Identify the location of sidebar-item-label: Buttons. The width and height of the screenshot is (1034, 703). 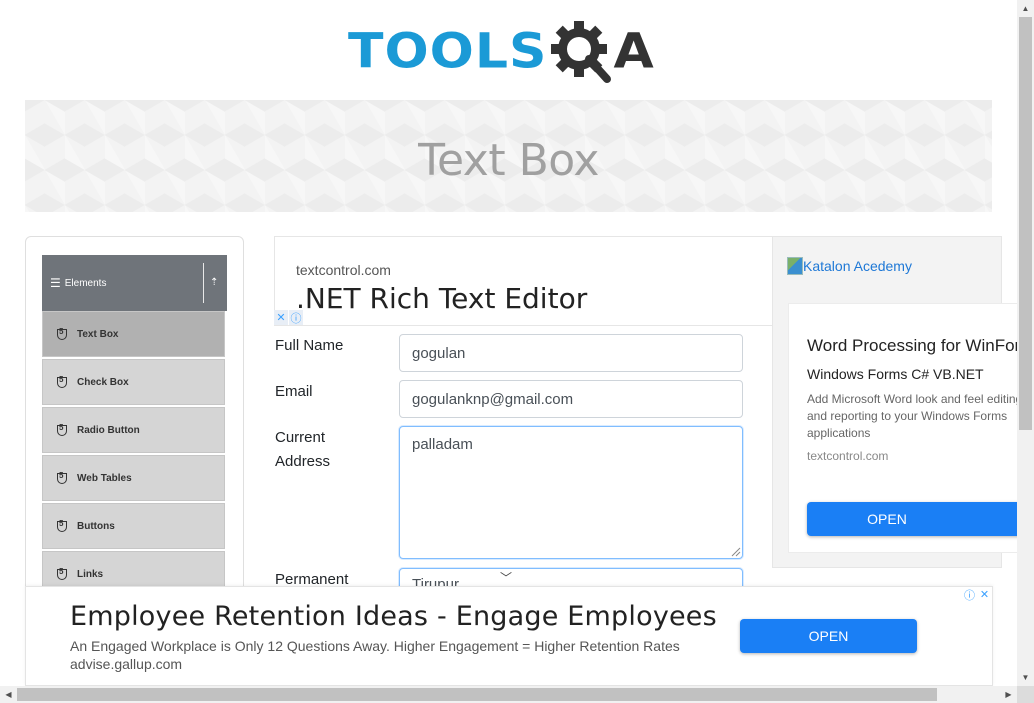
(96, 526).